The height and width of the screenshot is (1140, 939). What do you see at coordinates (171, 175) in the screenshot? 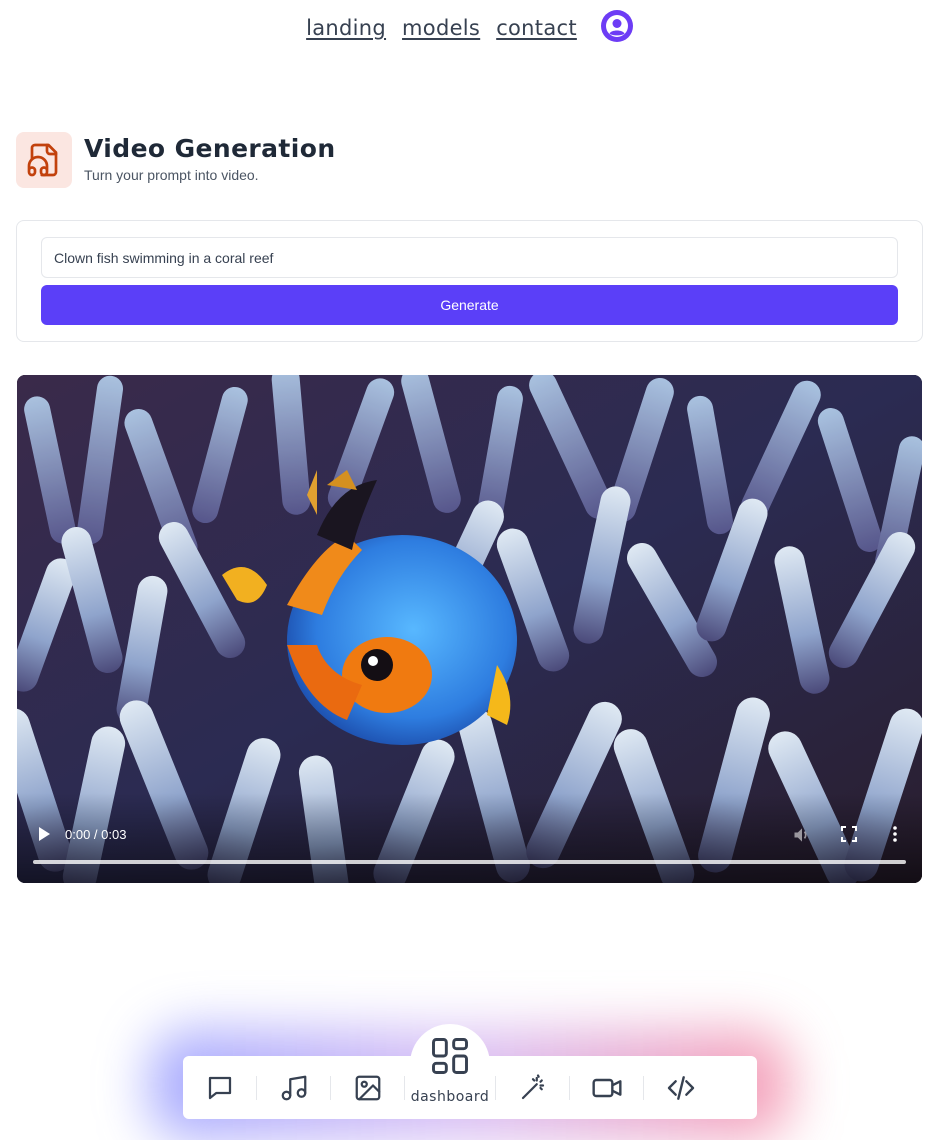
I see `page-subtitle: Turn your prompt into video.` at bounding box center [171, 175].